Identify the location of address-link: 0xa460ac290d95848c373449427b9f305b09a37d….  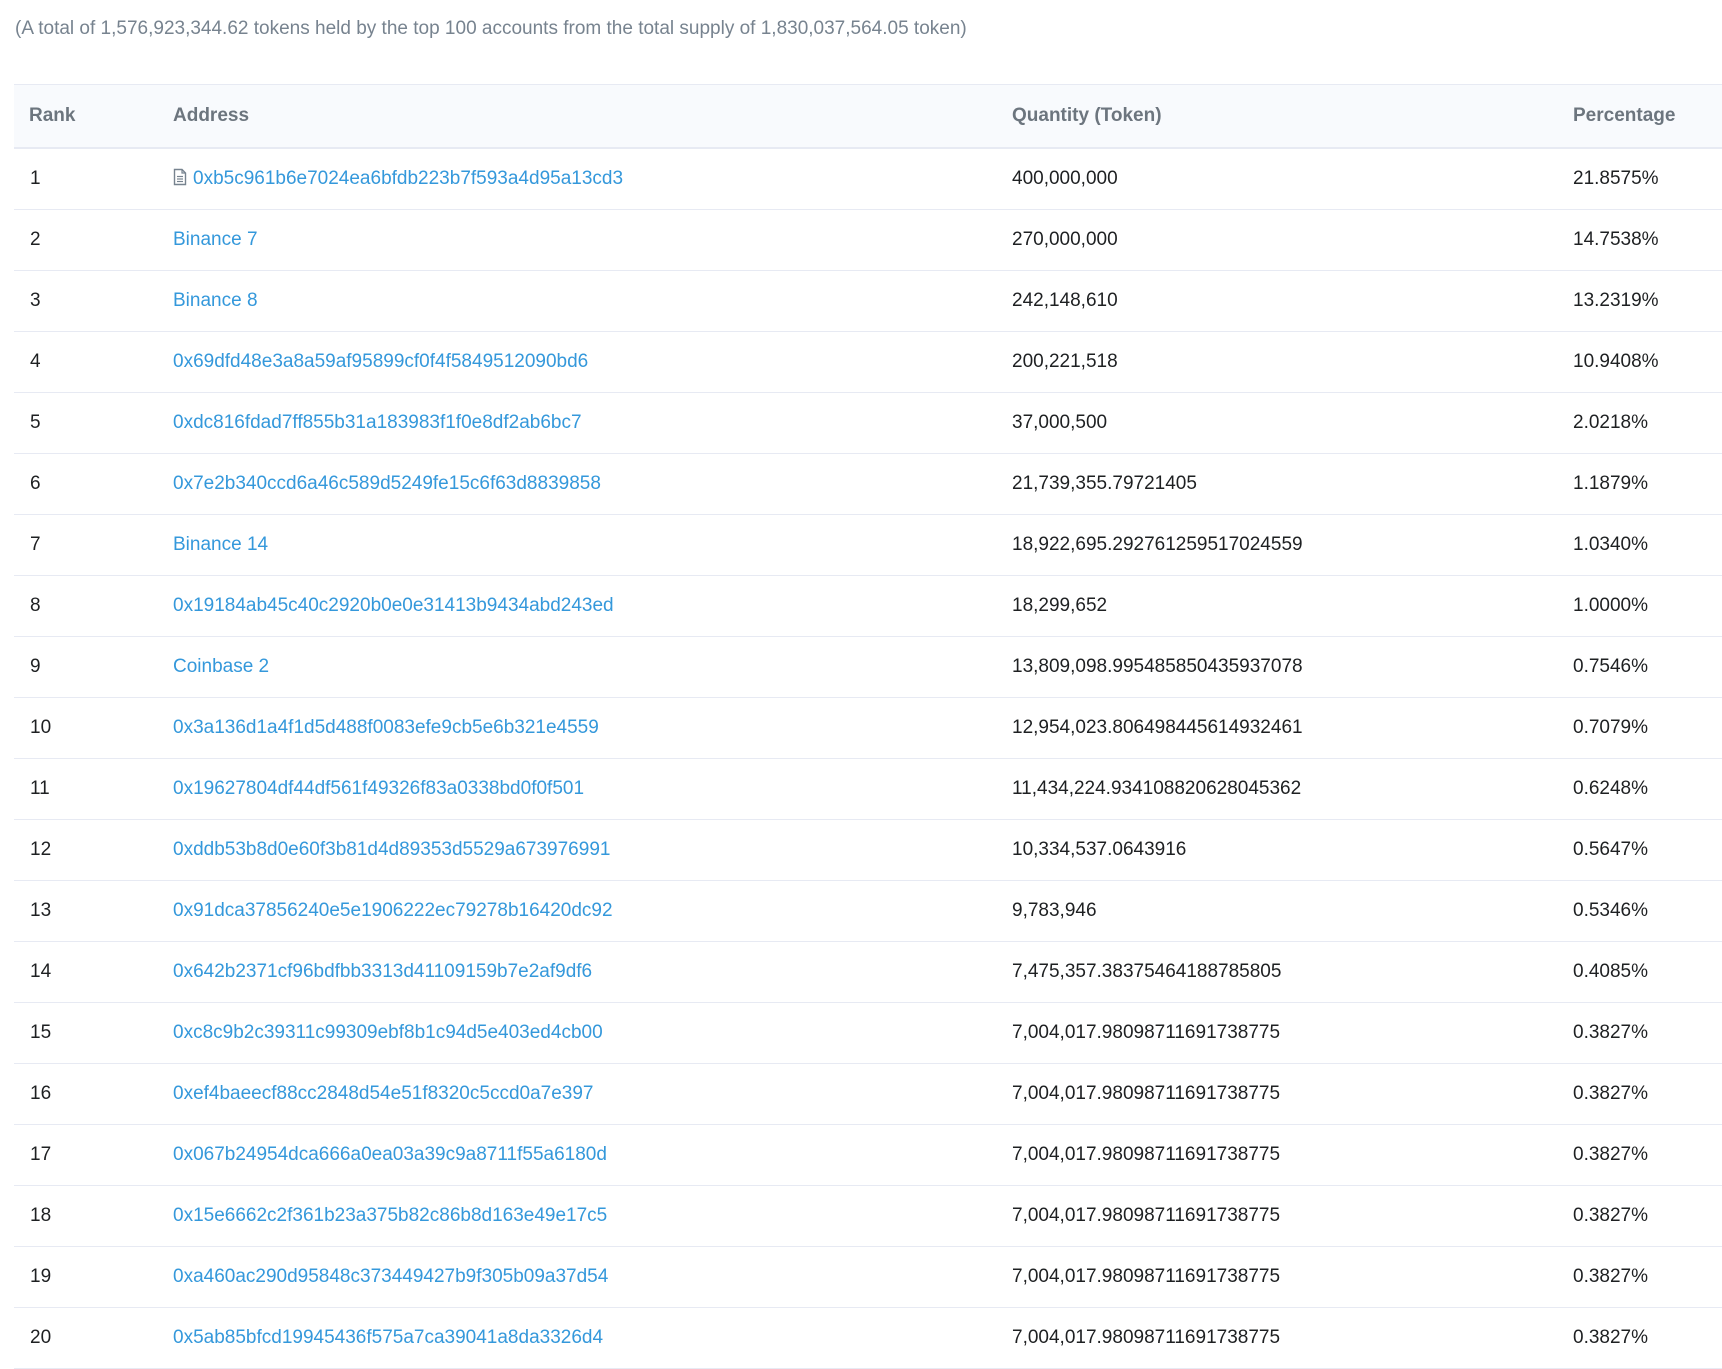
(390, 1276).